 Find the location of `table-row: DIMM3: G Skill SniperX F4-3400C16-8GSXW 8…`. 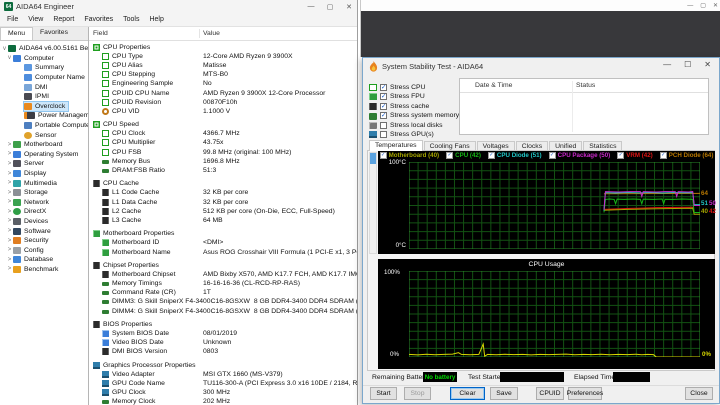

table-row: DIMM3: G Skill SniperX F4-3400C16-8GSXW 8… is located at coordinates (223, 301).